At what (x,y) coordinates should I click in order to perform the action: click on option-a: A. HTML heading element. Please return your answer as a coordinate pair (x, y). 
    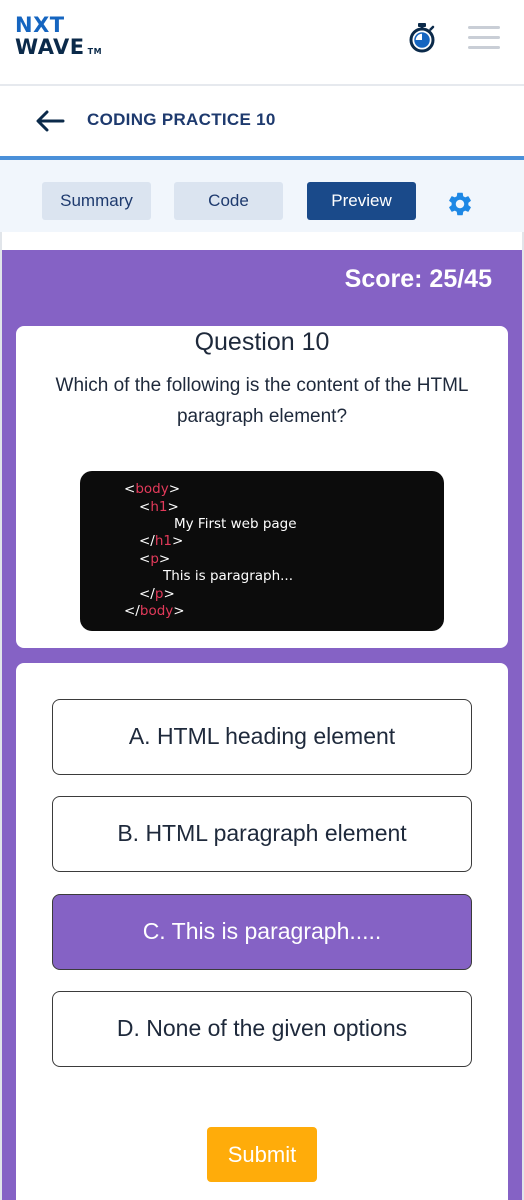
    Looking at the image, I should click on (262, 737).